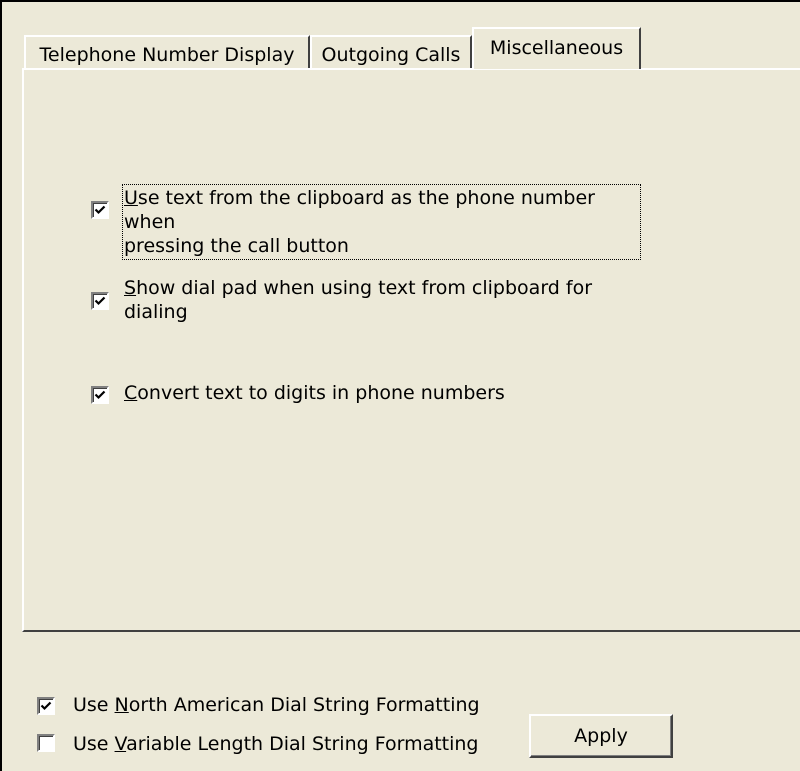  What do you see at coordinates (46, 743) in the screenshot?
I see `variable-length-format-checkbox` at bounding box center [46, 743].